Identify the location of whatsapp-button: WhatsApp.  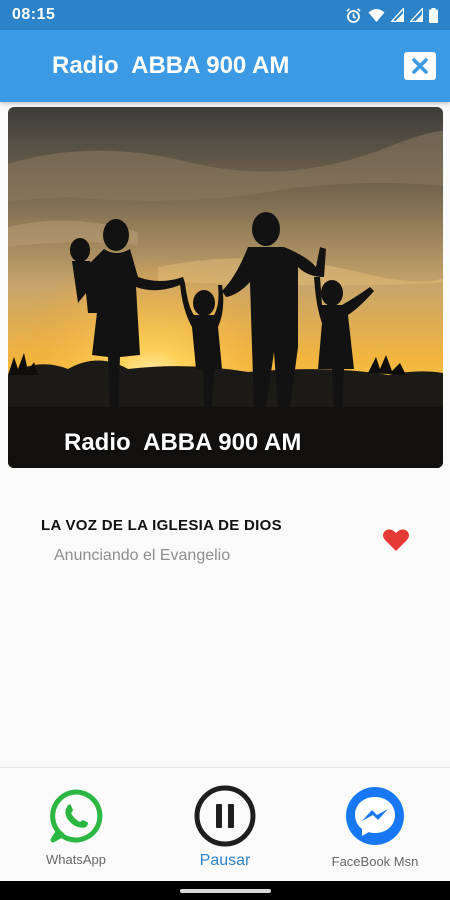
(76, 827).